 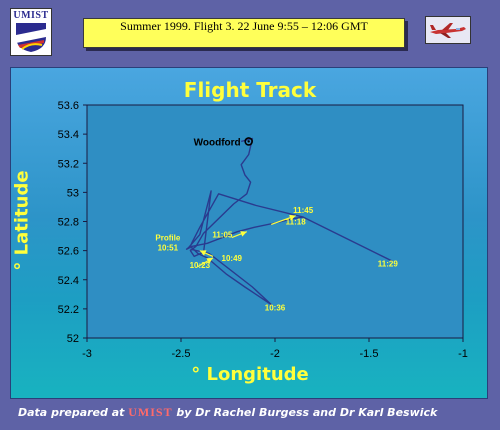 What do you see at coordinates (68, 252) in the screenshot?
I see `y-tick-label: 52.6` at bounding box center [68, 252].